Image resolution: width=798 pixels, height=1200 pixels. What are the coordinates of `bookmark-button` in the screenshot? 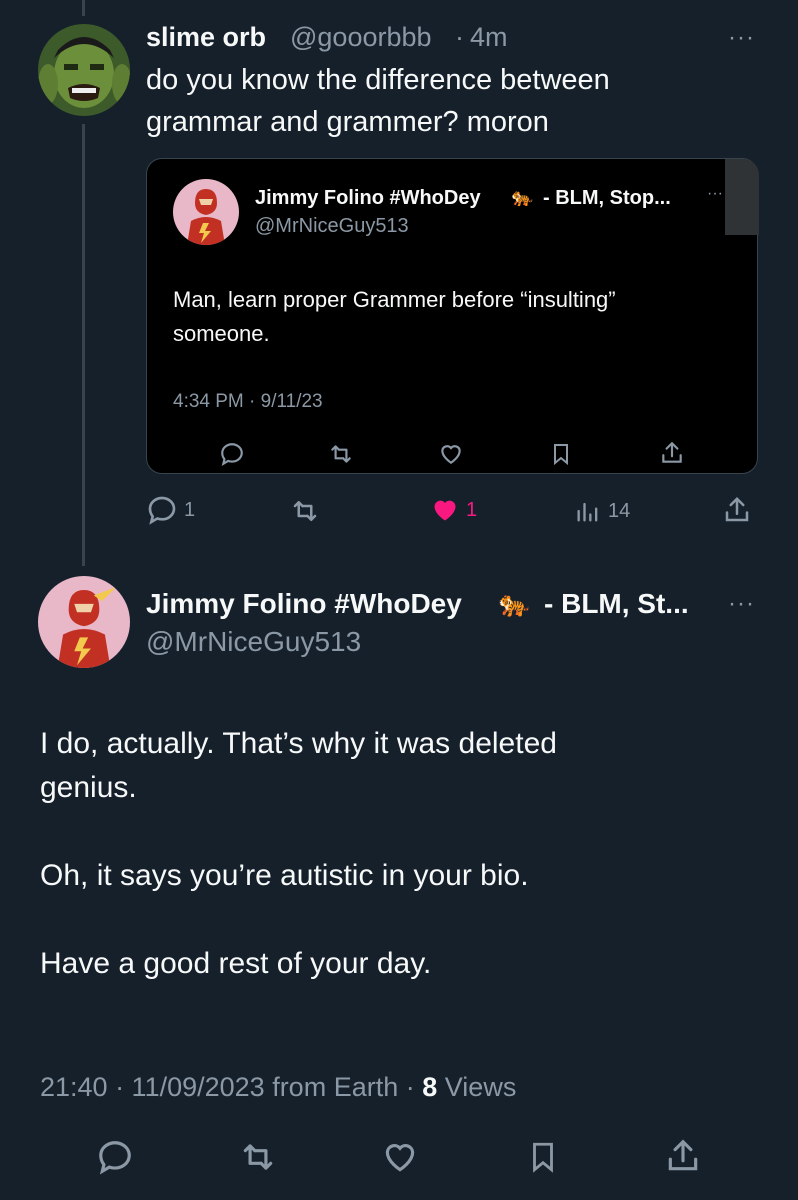 It's located at (543, 1157).